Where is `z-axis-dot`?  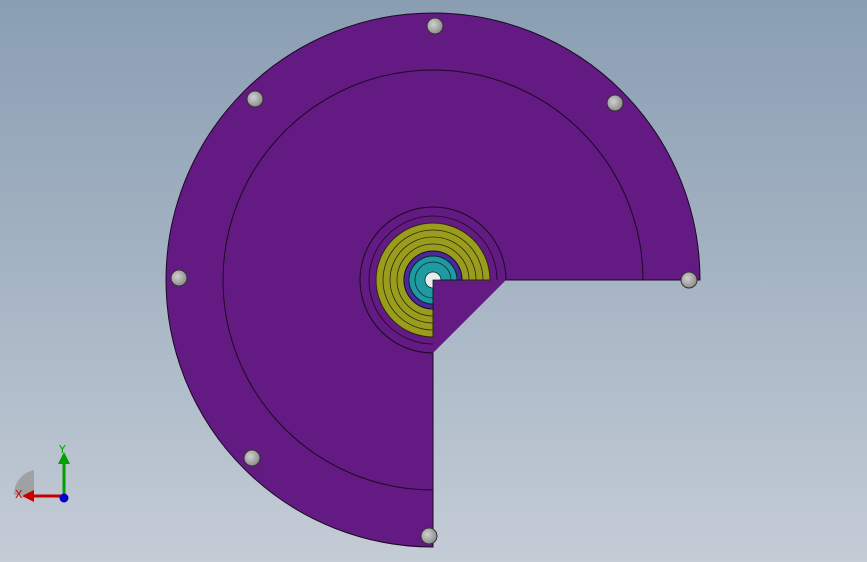
z-axis-dot is located at coordinates (64, 498).